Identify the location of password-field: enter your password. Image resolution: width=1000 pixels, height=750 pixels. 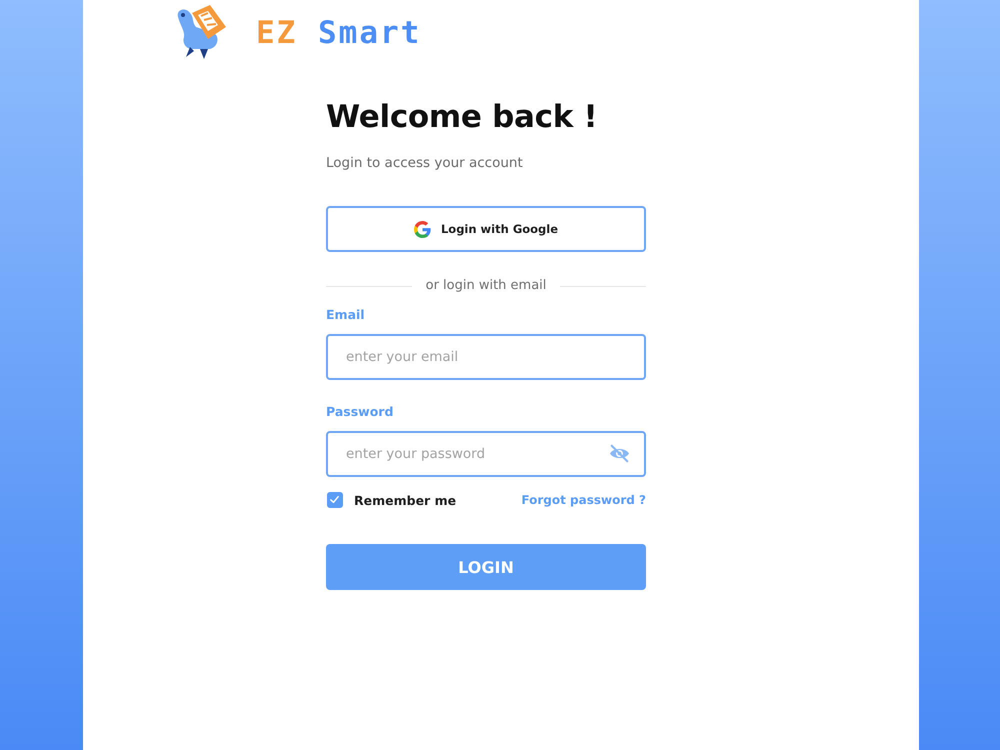
(486, 454).